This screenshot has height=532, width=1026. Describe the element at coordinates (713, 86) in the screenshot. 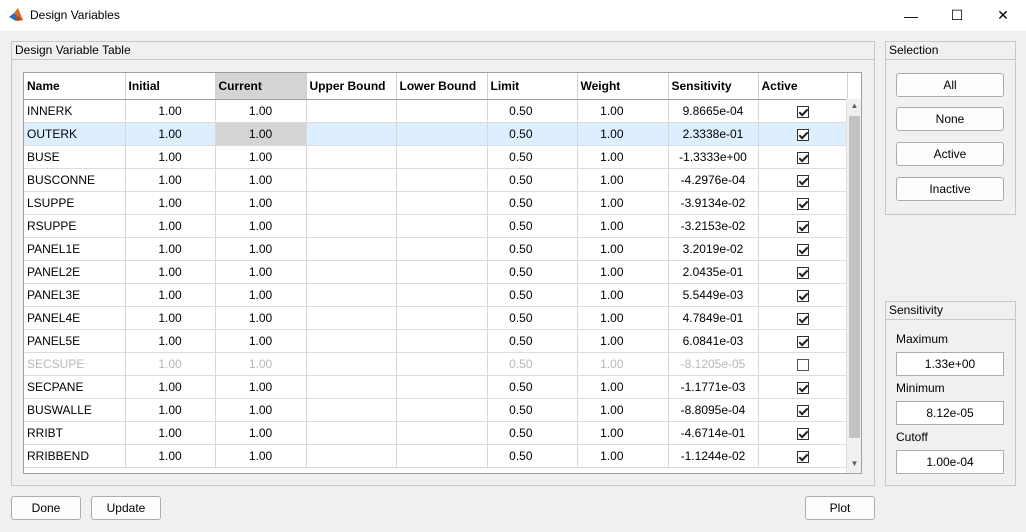

I see `column-header-sensitivity: Sensitivity` at that location.